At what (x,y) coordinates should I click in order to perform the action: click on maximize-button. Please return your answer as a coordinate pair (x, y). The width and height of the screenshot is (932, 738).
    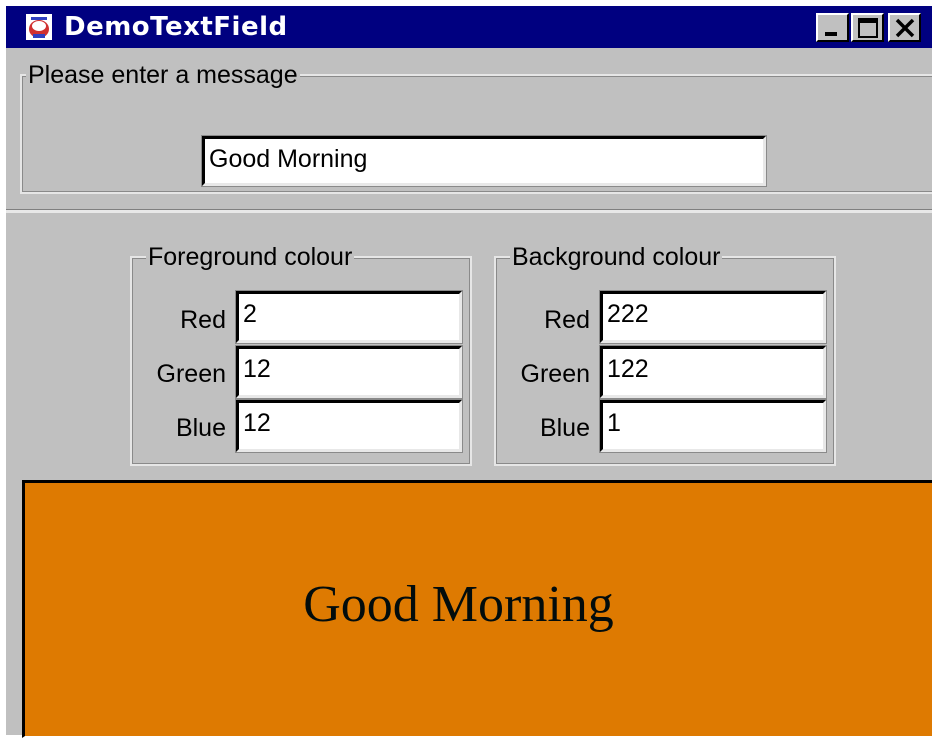
    Looking at the image, I should click on (867, 27).